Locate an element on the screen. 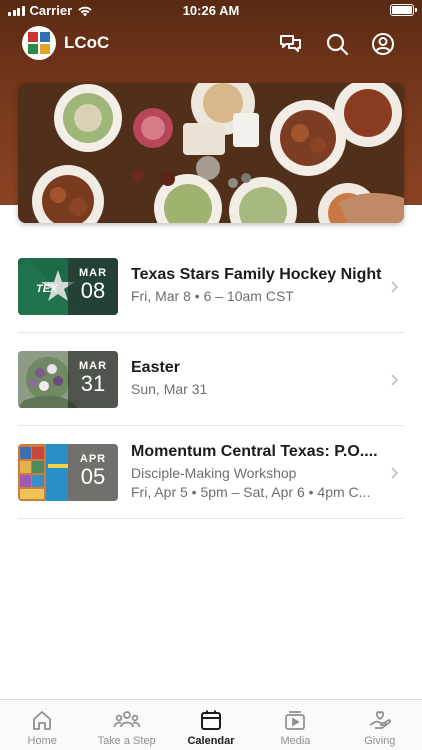 This screenshot has height=750, width=422. tab-label: Home is located at coordinates (42, 741).